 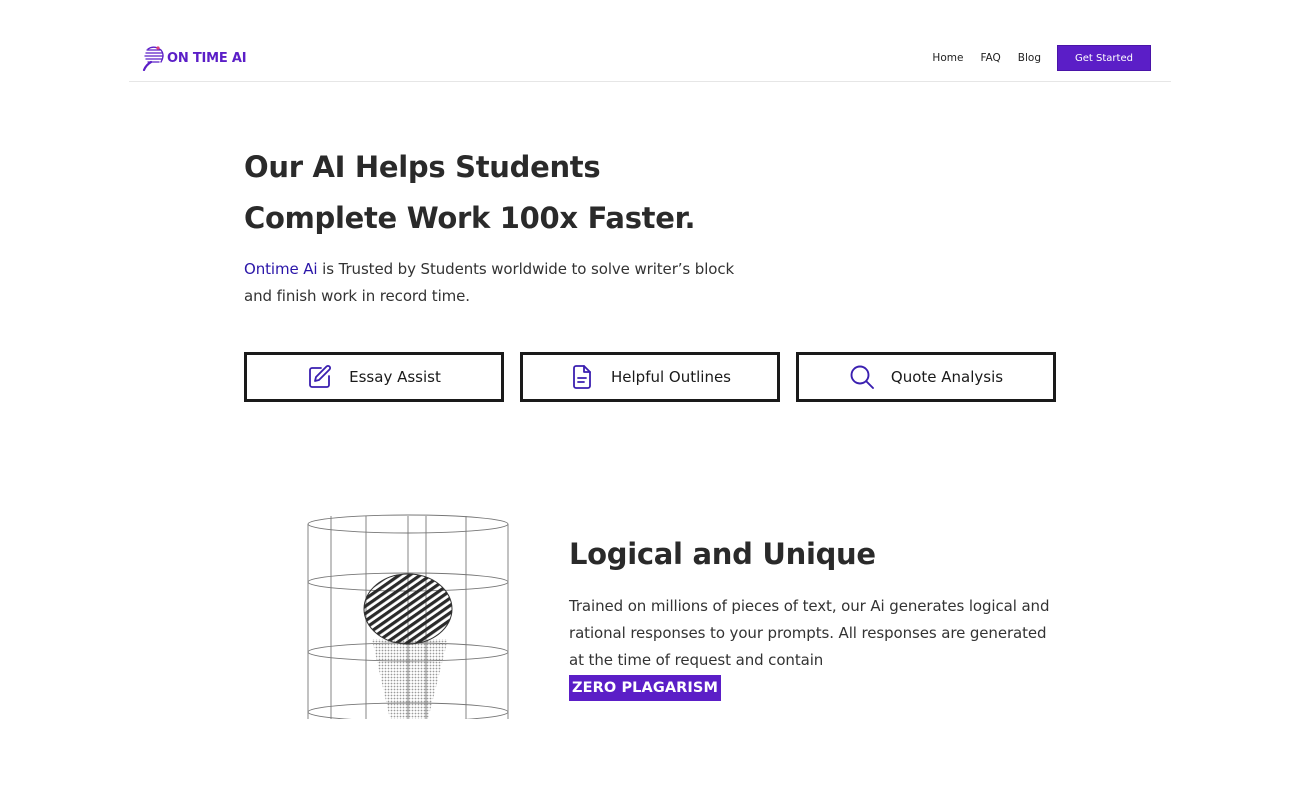 I want to click on nav-link-home: Home, so click(x=947, y=58).